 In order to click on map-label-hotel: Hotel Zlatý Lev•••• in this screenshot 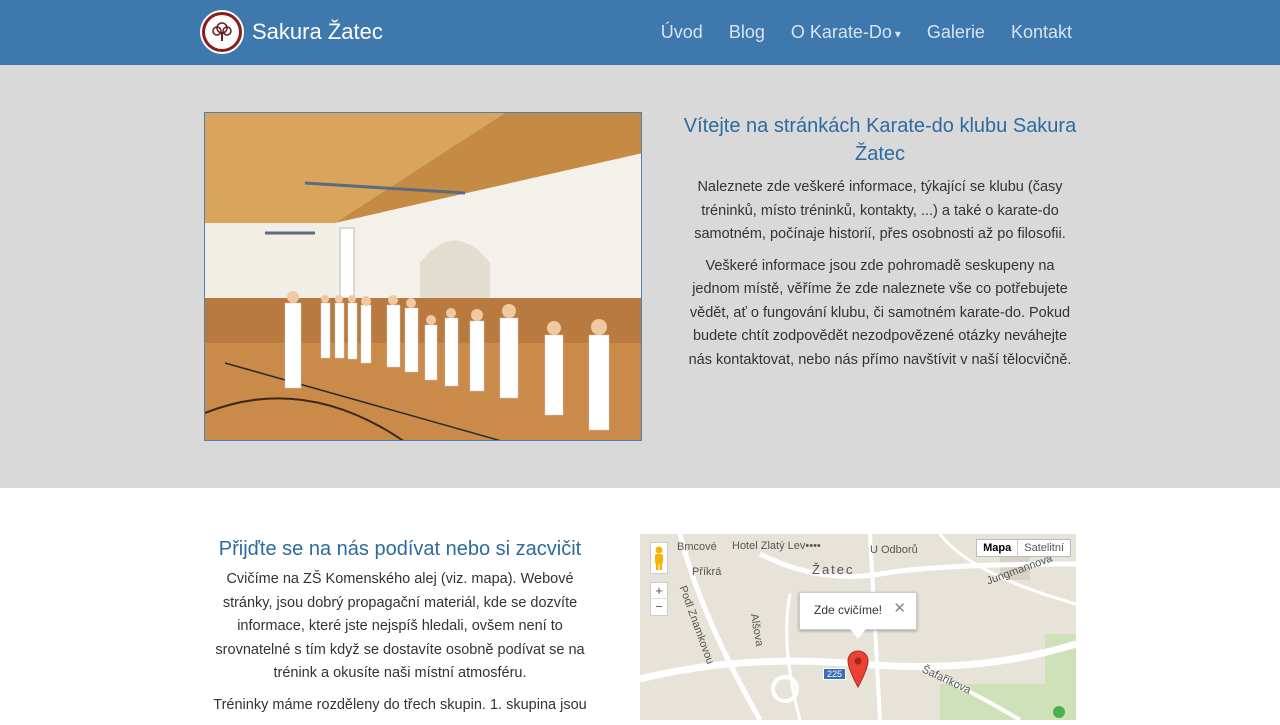, I will do `click(776, 546)`.